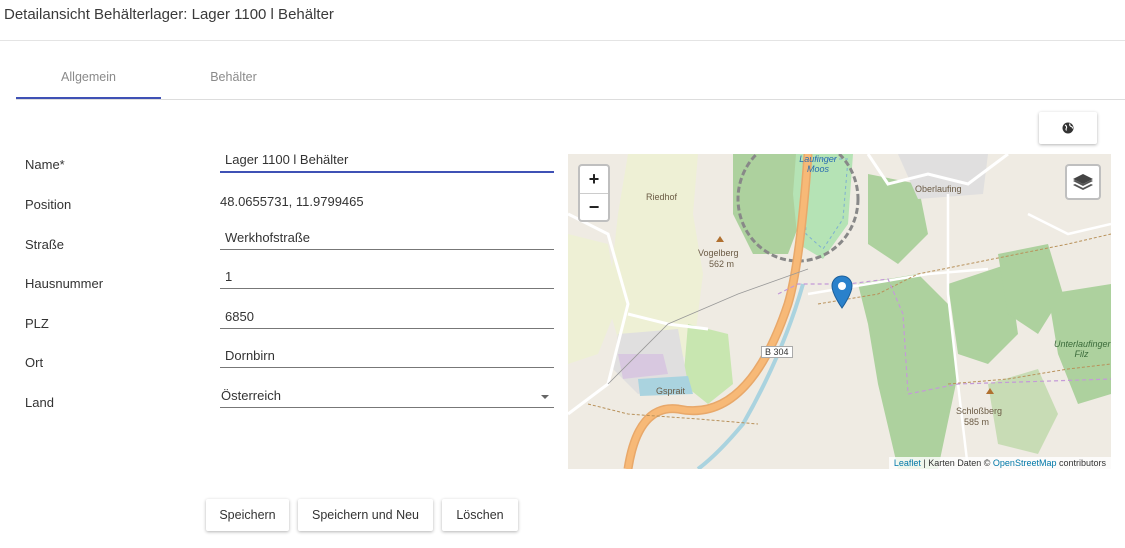 The height and width of the screenshot is (548, 1125). I want to click on map-label-oberlaufing: Oberlaufing, so click(938, 189).